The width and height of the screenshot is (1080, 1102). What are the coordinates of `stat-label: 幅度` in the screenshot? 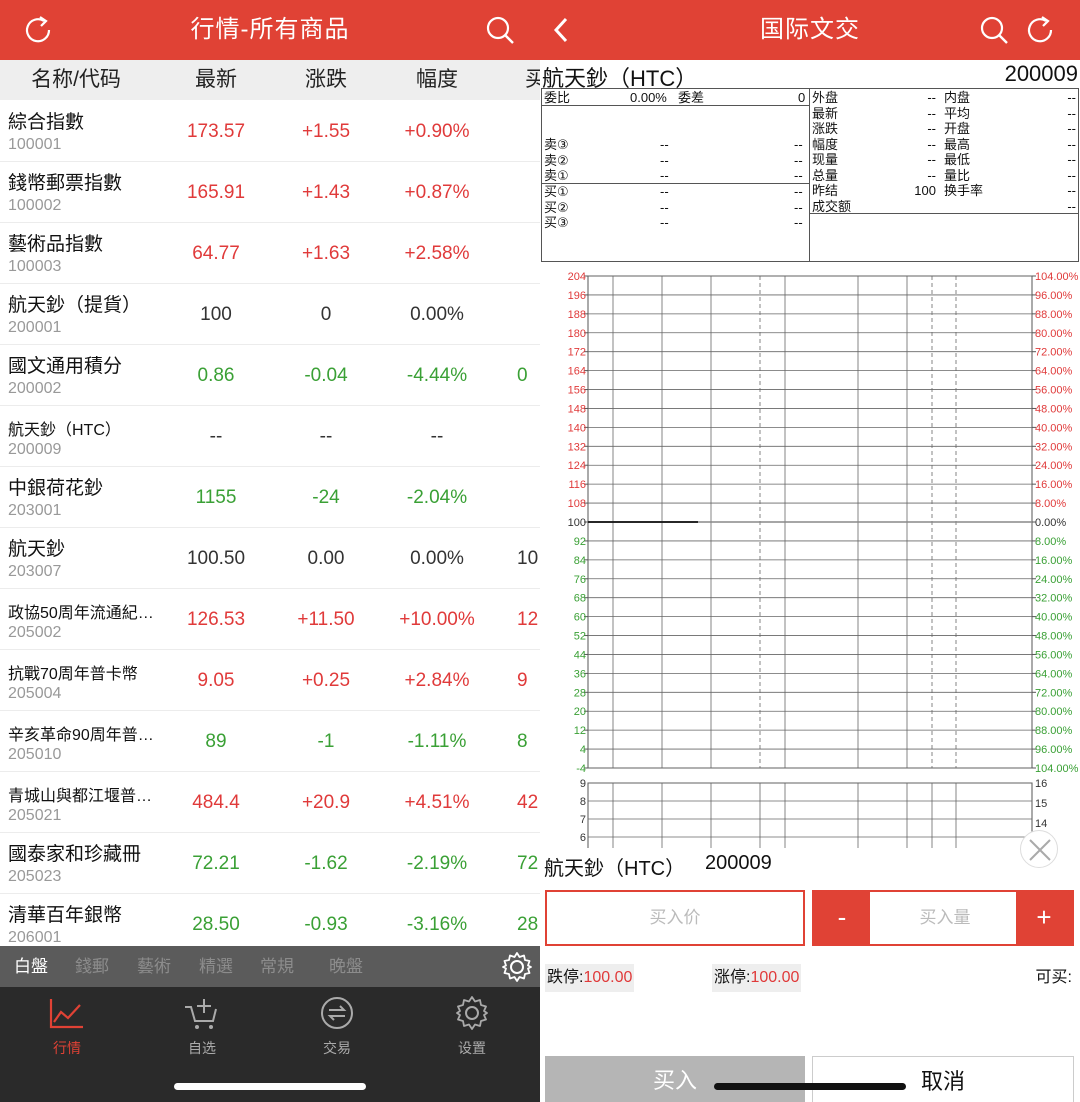 It's located at (825, 144).